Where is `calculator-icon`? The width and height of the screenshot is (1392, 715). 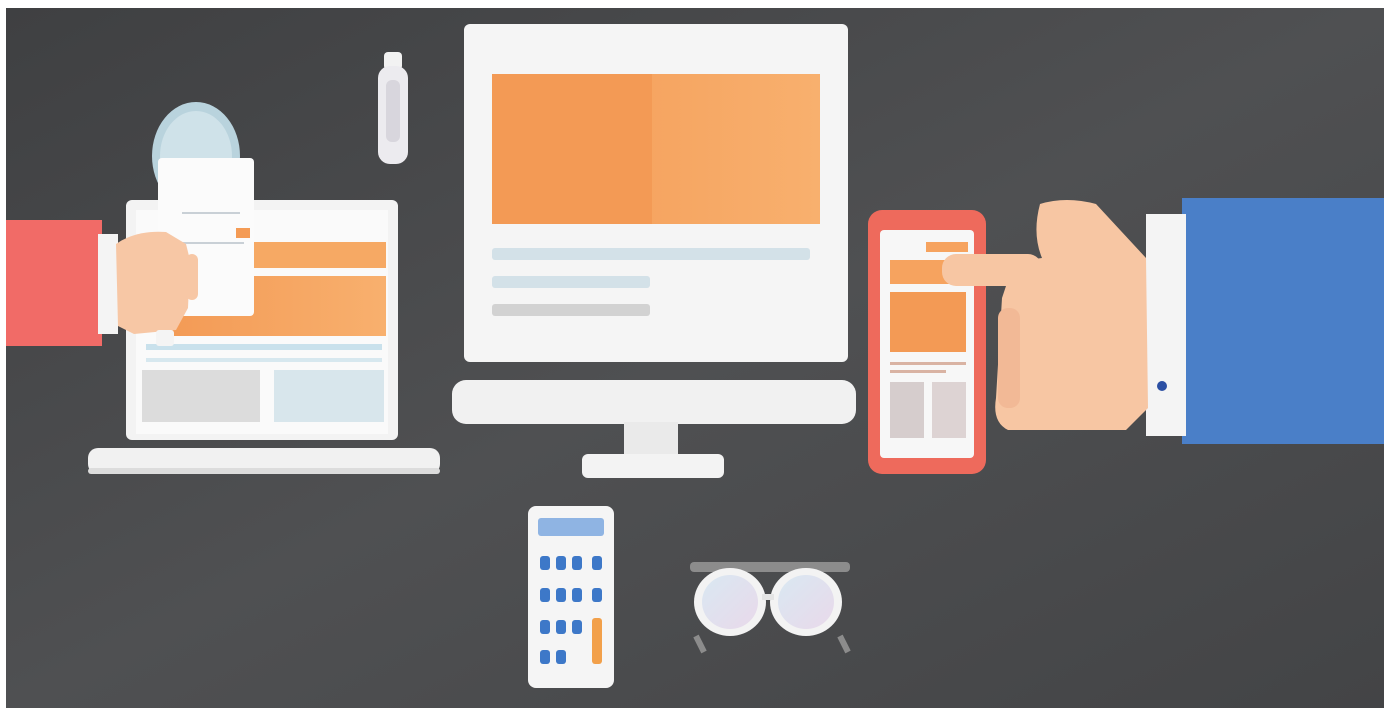 calculator-icon is located at coordinates (571, 597).